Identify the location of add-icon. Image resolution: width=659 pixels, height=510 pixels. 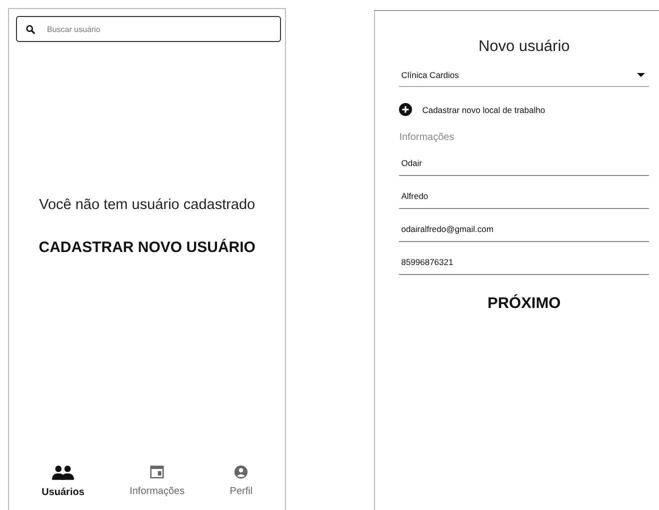
(405, 109).